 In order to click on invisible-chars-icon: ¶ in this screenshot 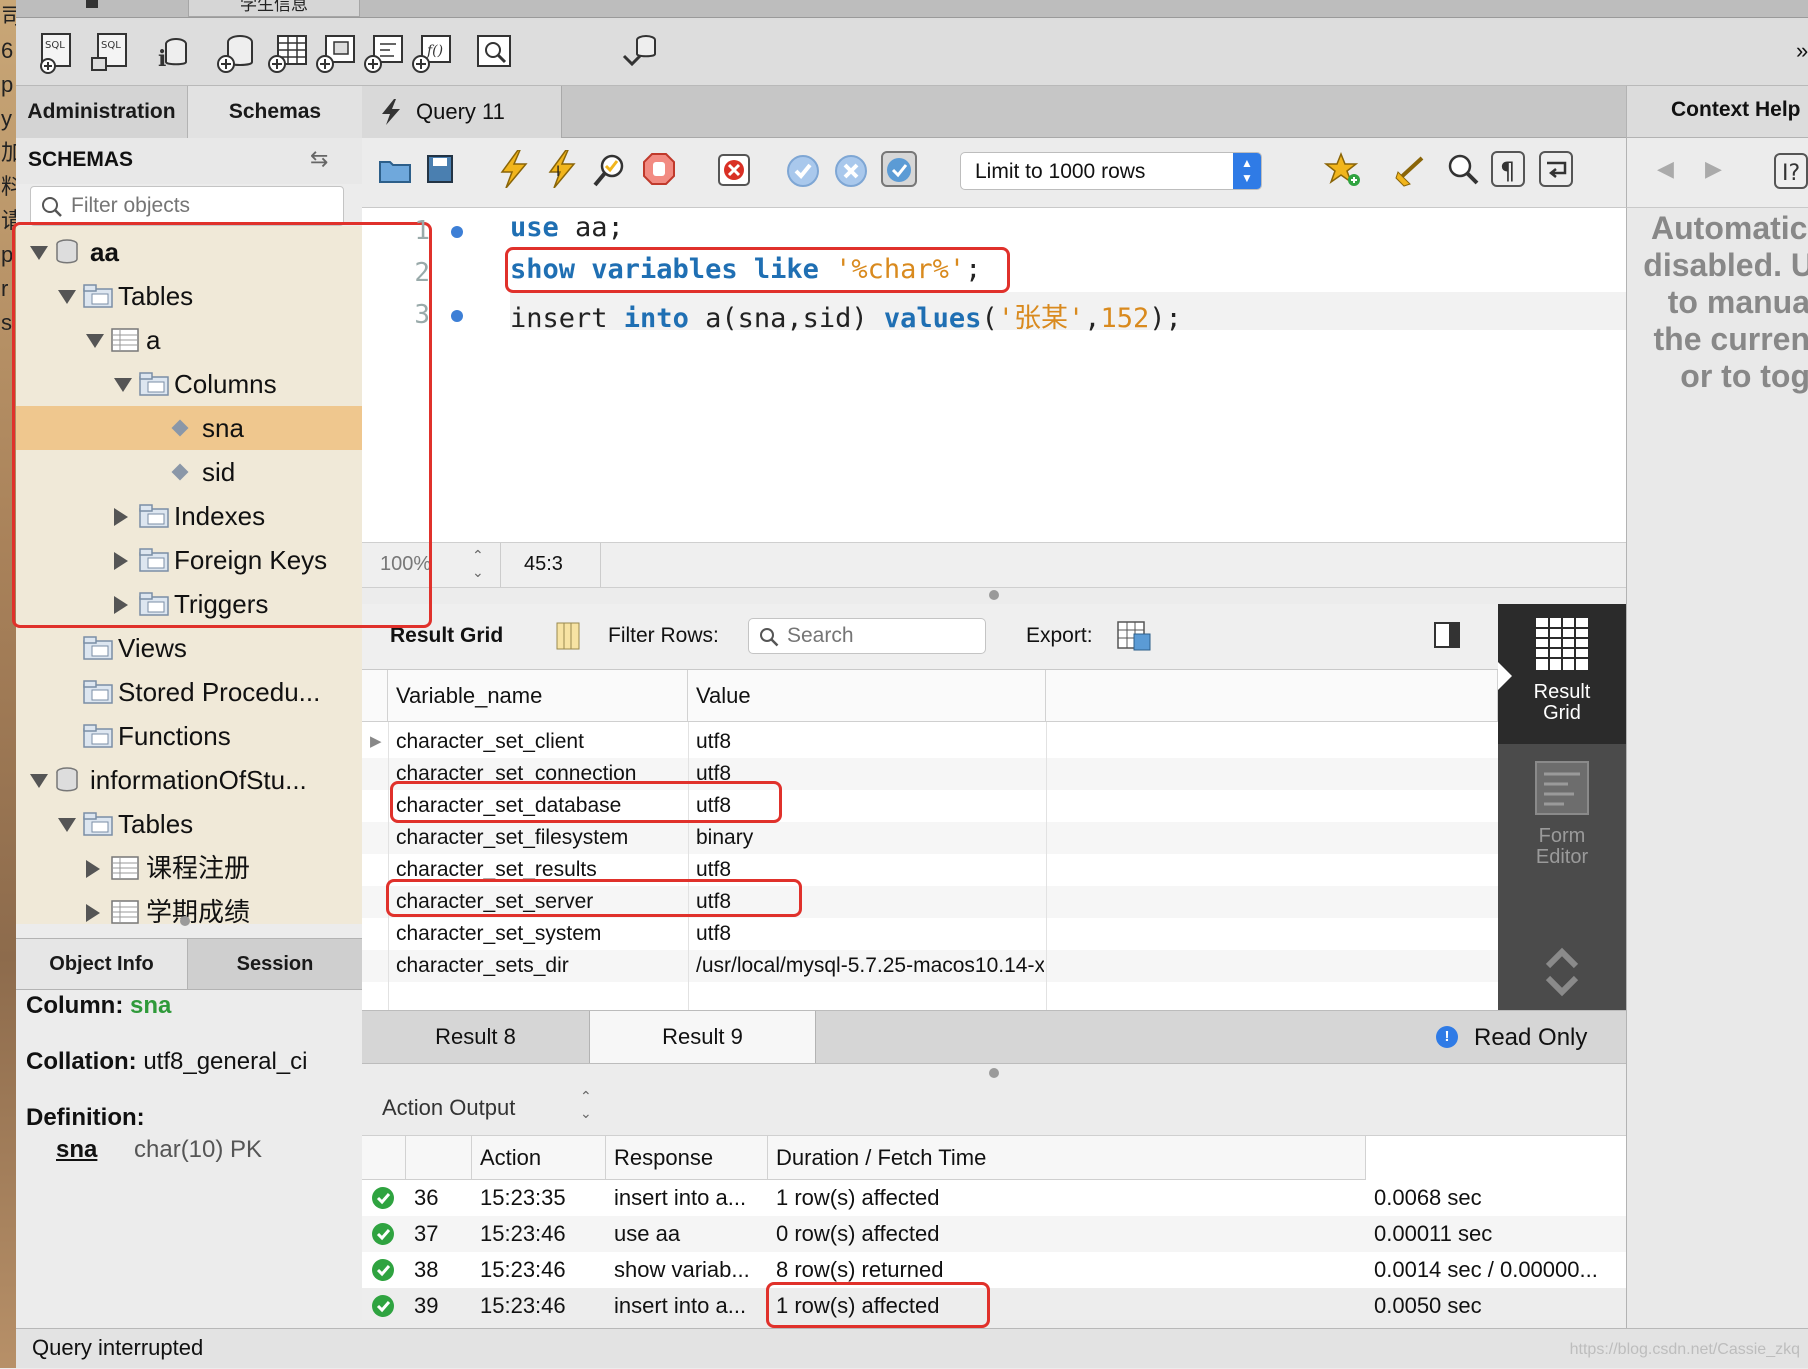, I will do `click(1508, 169)`.